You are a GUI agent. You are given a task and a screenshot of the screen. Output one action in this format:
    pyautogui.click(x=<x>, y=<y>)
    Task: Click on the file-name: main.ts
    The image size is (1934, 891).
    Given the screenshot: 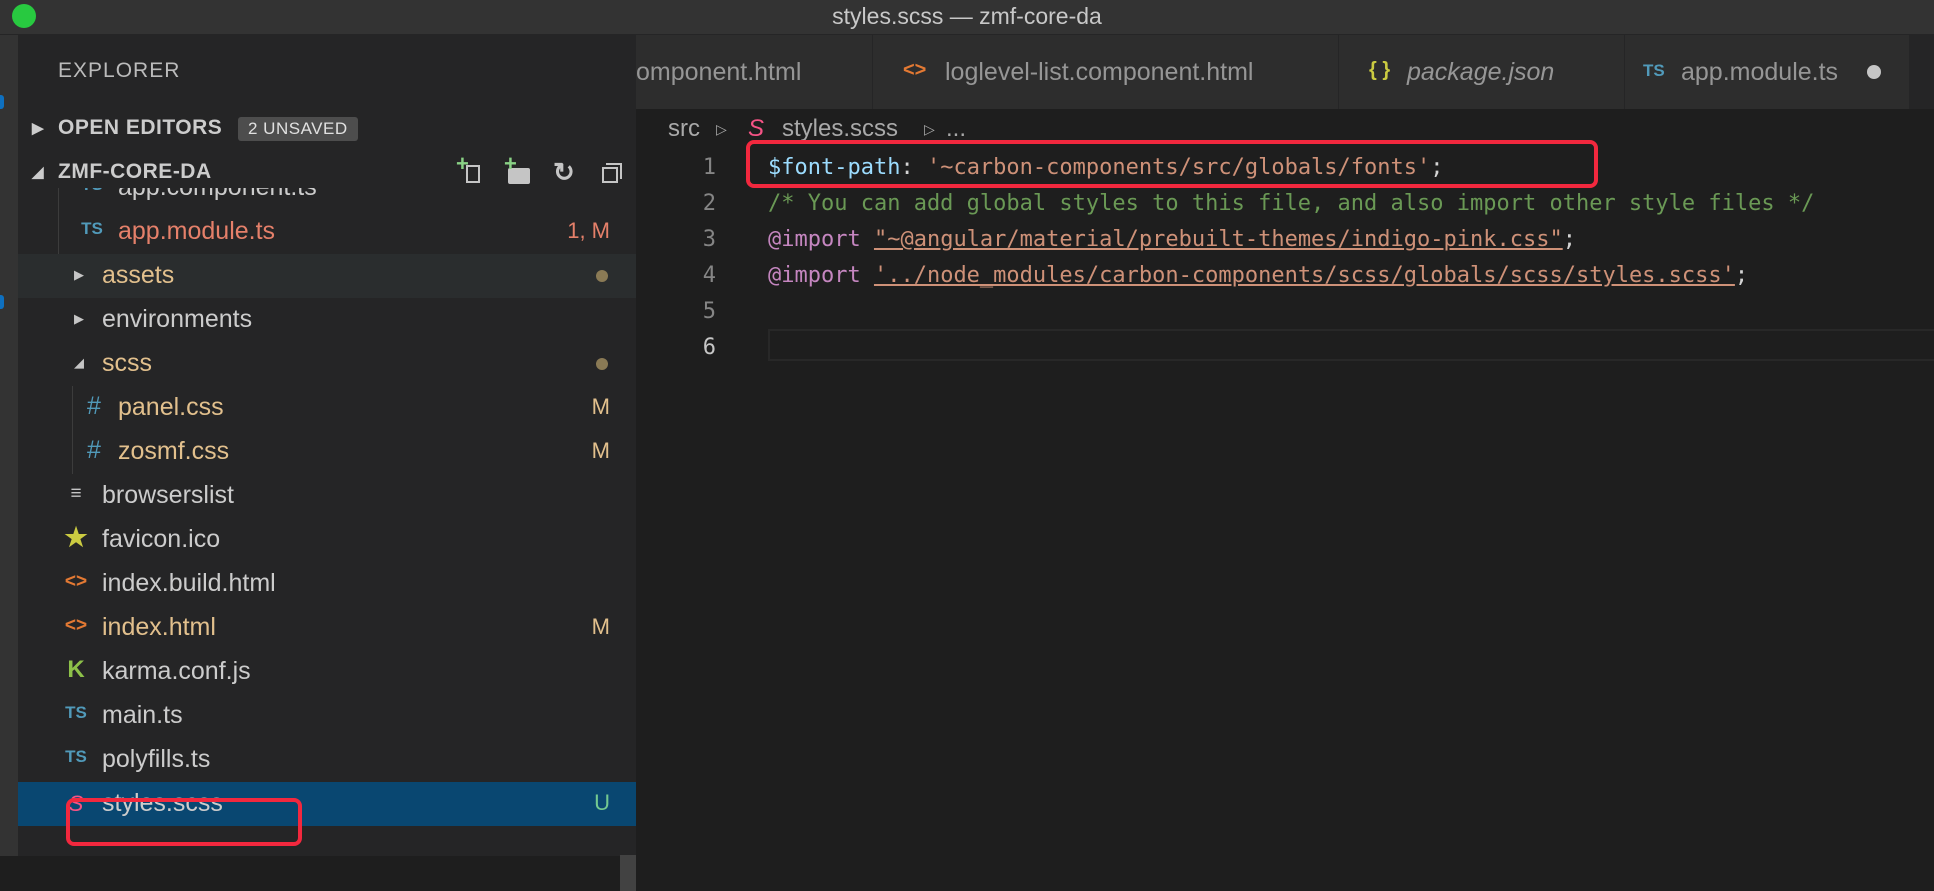 What is the action you would take?
    pyautogui.click(x=142, y=715)
    